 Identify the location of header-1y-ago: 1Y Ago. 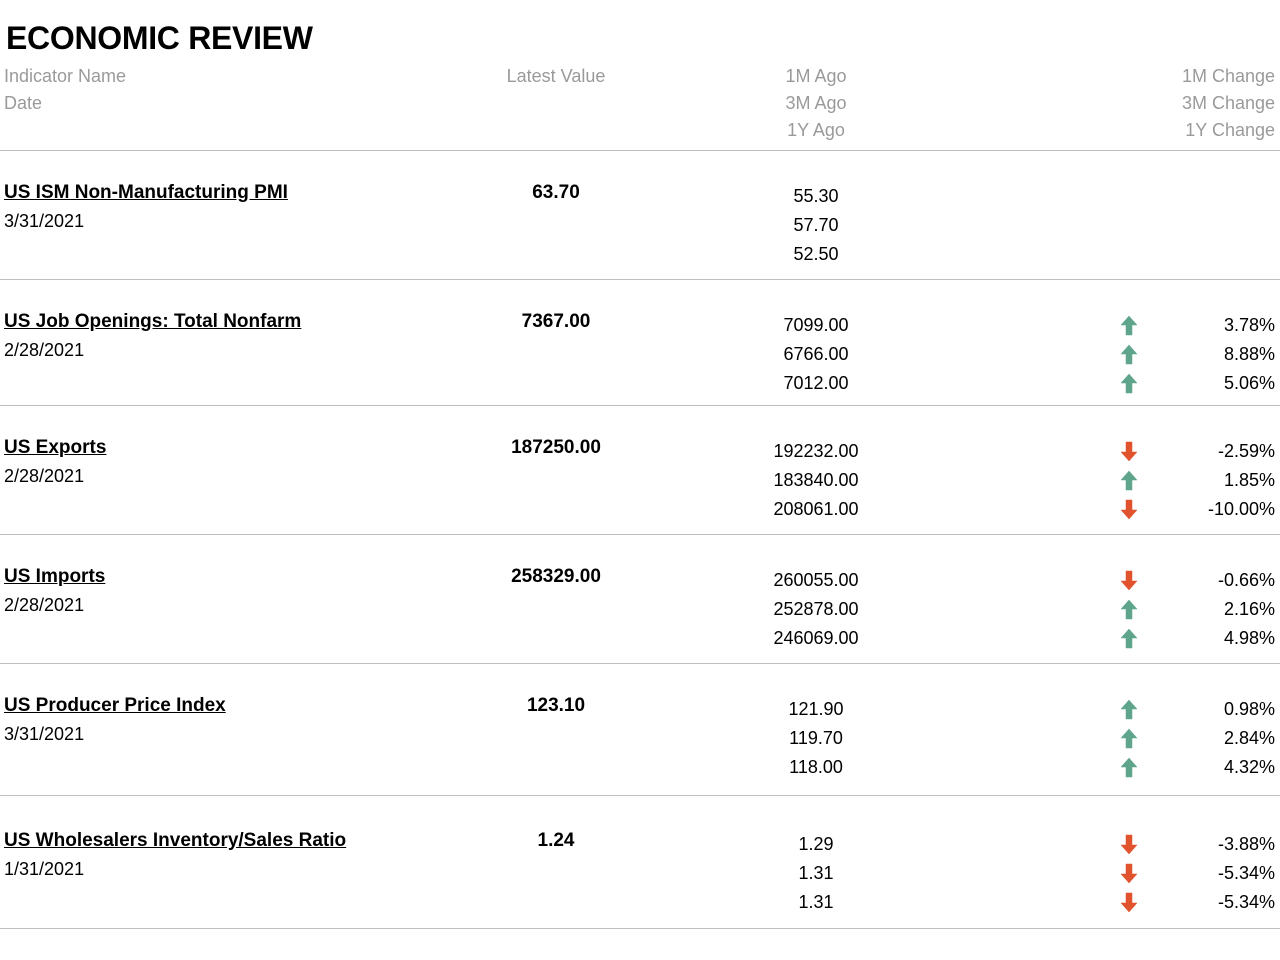
(816, 130).